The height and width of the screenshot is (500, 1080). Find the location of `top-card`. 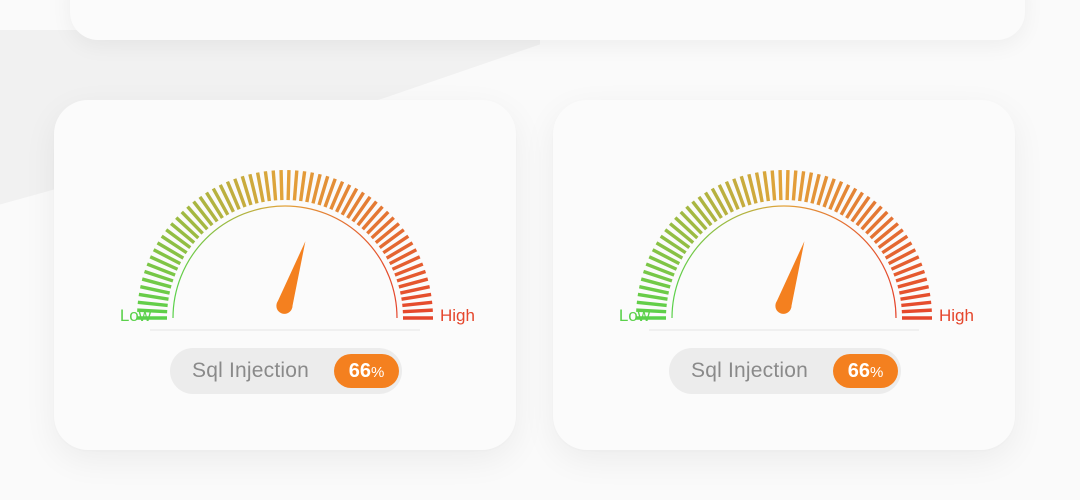

top-card is located at coordinates (547, 20).